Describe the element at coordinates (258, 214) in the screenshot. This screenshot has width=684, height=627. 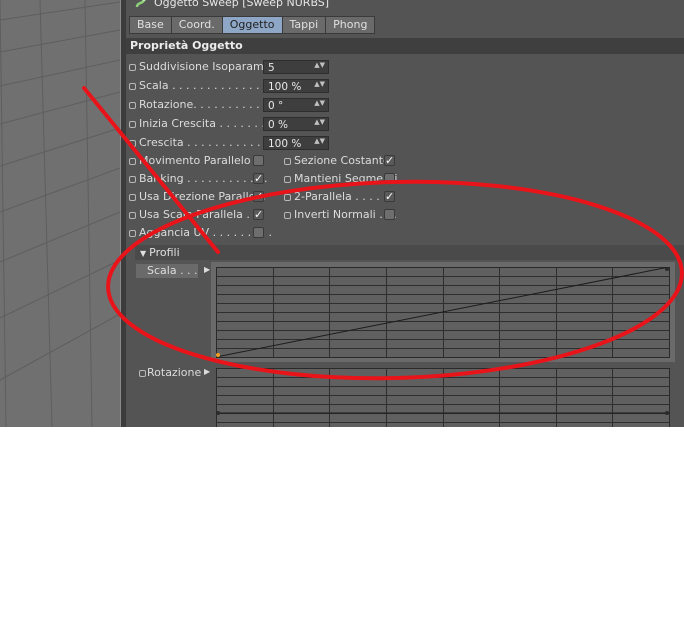
I see `usa-scala-parallela-checkbox: ✓` at that location.